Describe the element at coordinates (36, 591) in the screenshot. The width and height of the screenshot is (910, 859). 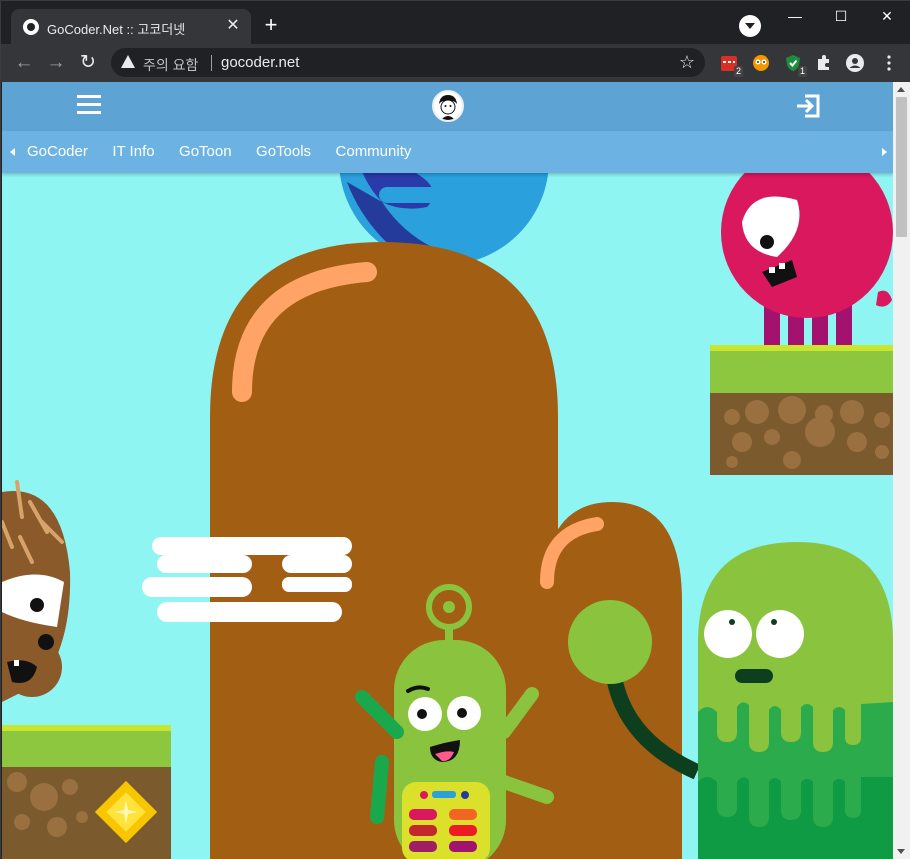
I see `hedgehog-illustration` at that location.